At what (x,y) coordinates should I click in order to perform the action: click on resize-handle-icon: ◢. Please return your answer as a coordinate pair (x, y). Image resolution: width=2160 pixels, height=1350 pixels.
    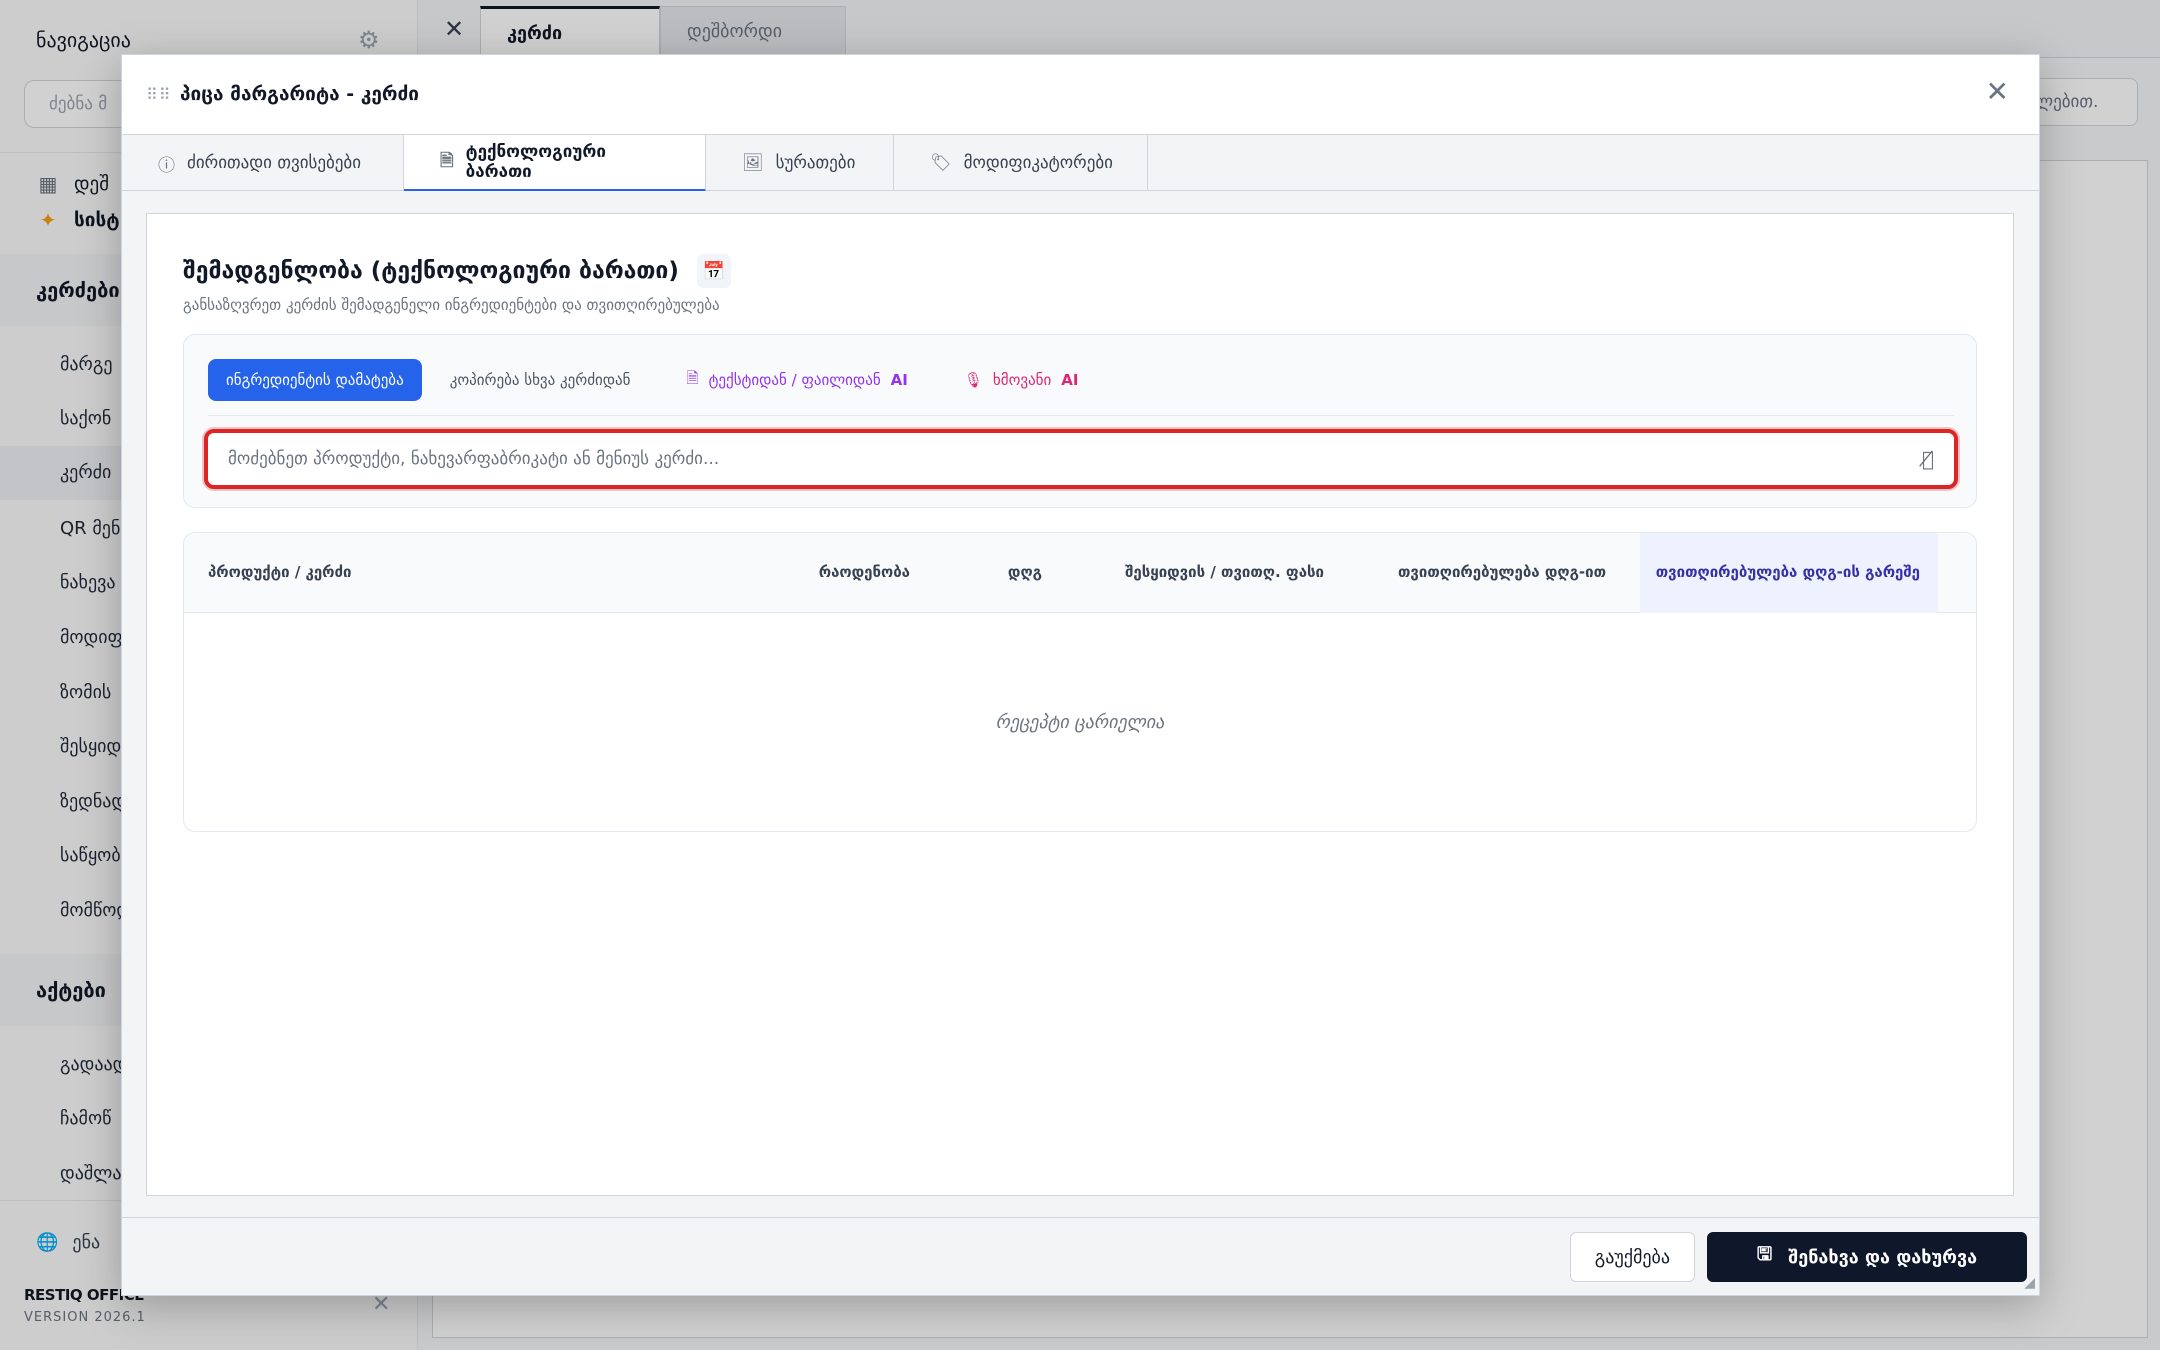
    Looking at the image, I should click on (2029, 1283).